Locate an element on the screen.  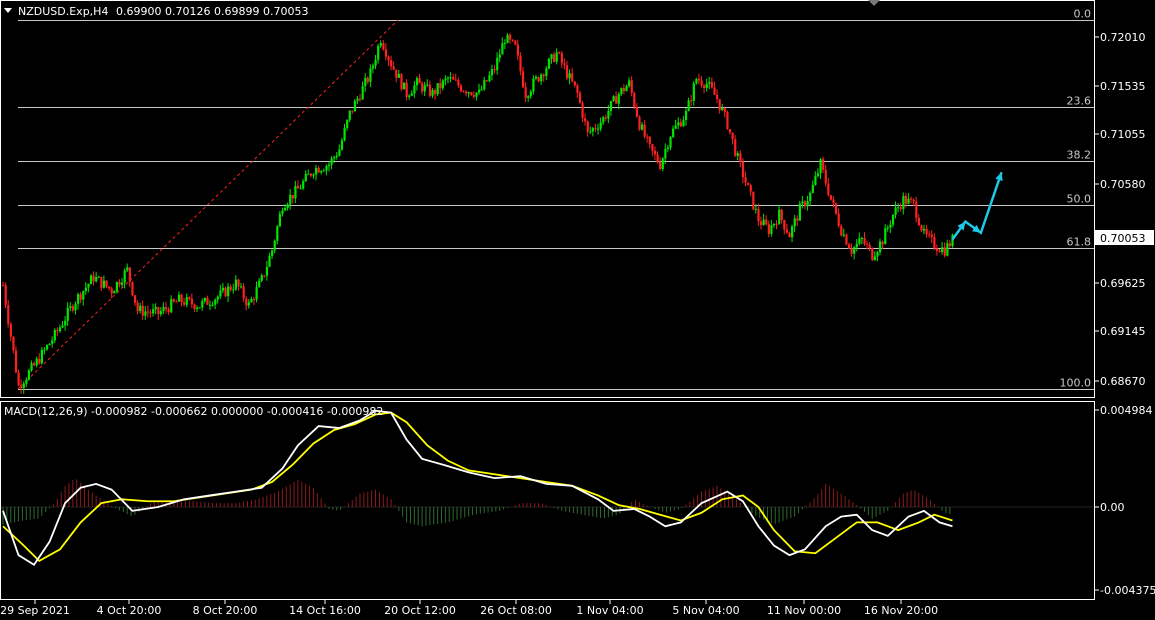
macd-axis-label: -0.004375 is located at coordinates (1127, 590).